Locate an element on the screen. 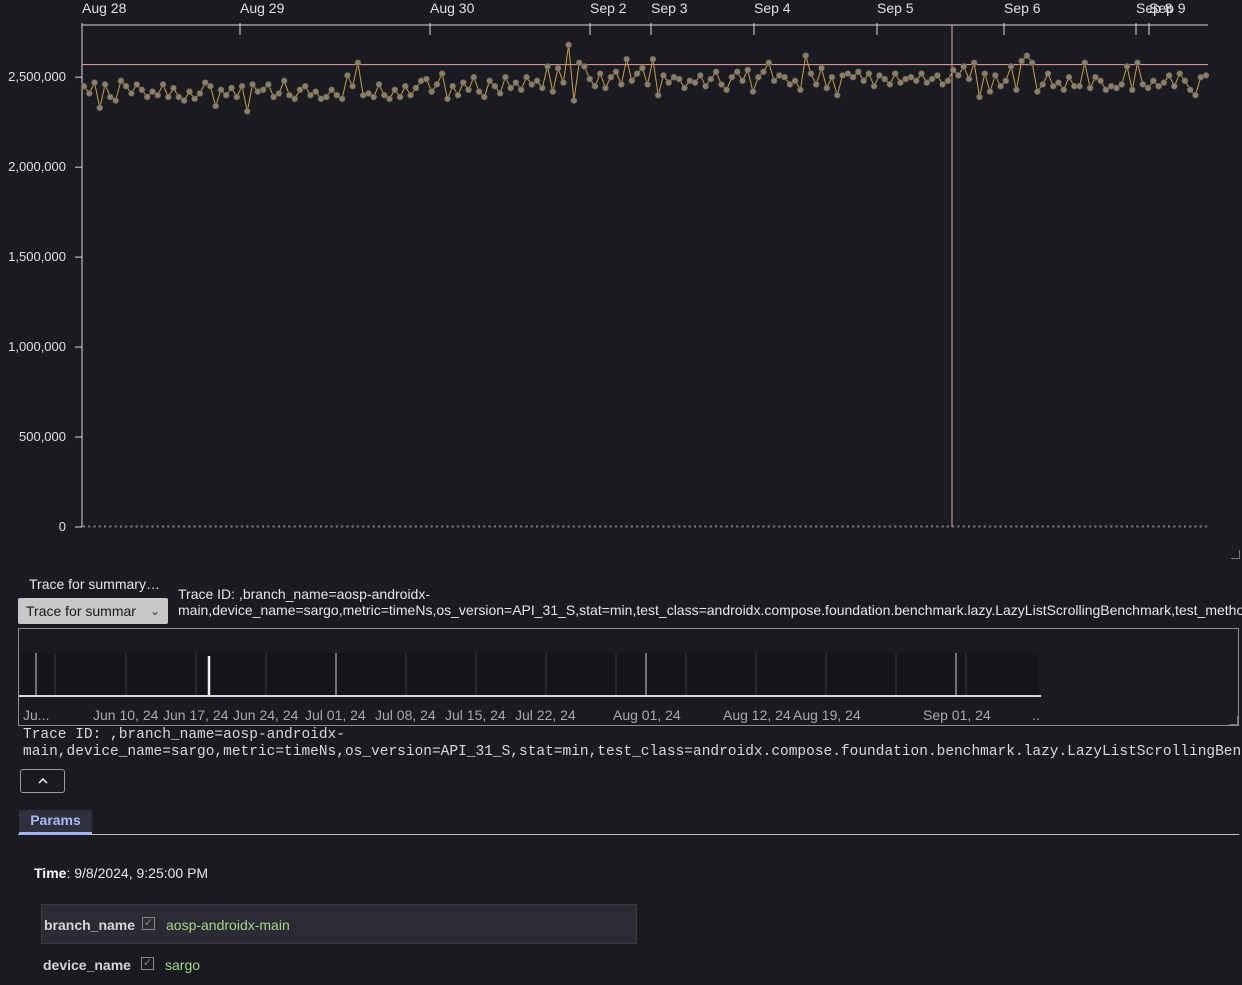 The width and height of the screenshot is (1242, 985). param-value: sargo is located at coordinates (182, 965).